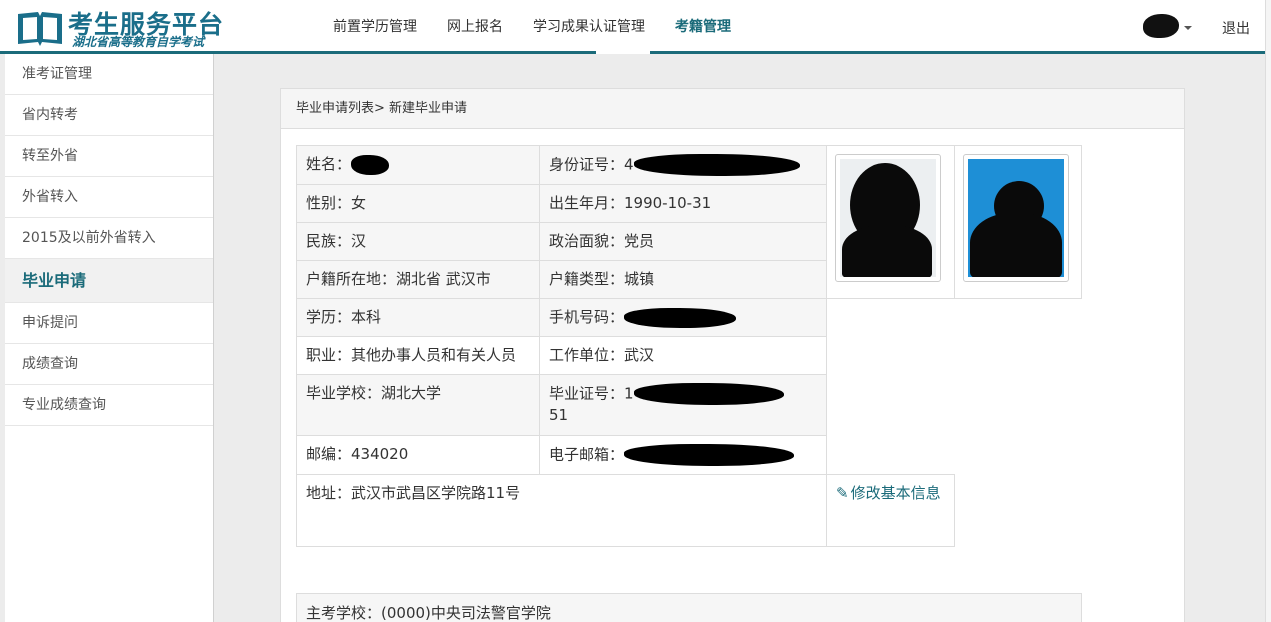 This screenshot has width=1271, height=622. Describe the element at coordinates (109, 281) in the screenshot. I see `sidebar-item-graduation: 毕业申请` at that location.